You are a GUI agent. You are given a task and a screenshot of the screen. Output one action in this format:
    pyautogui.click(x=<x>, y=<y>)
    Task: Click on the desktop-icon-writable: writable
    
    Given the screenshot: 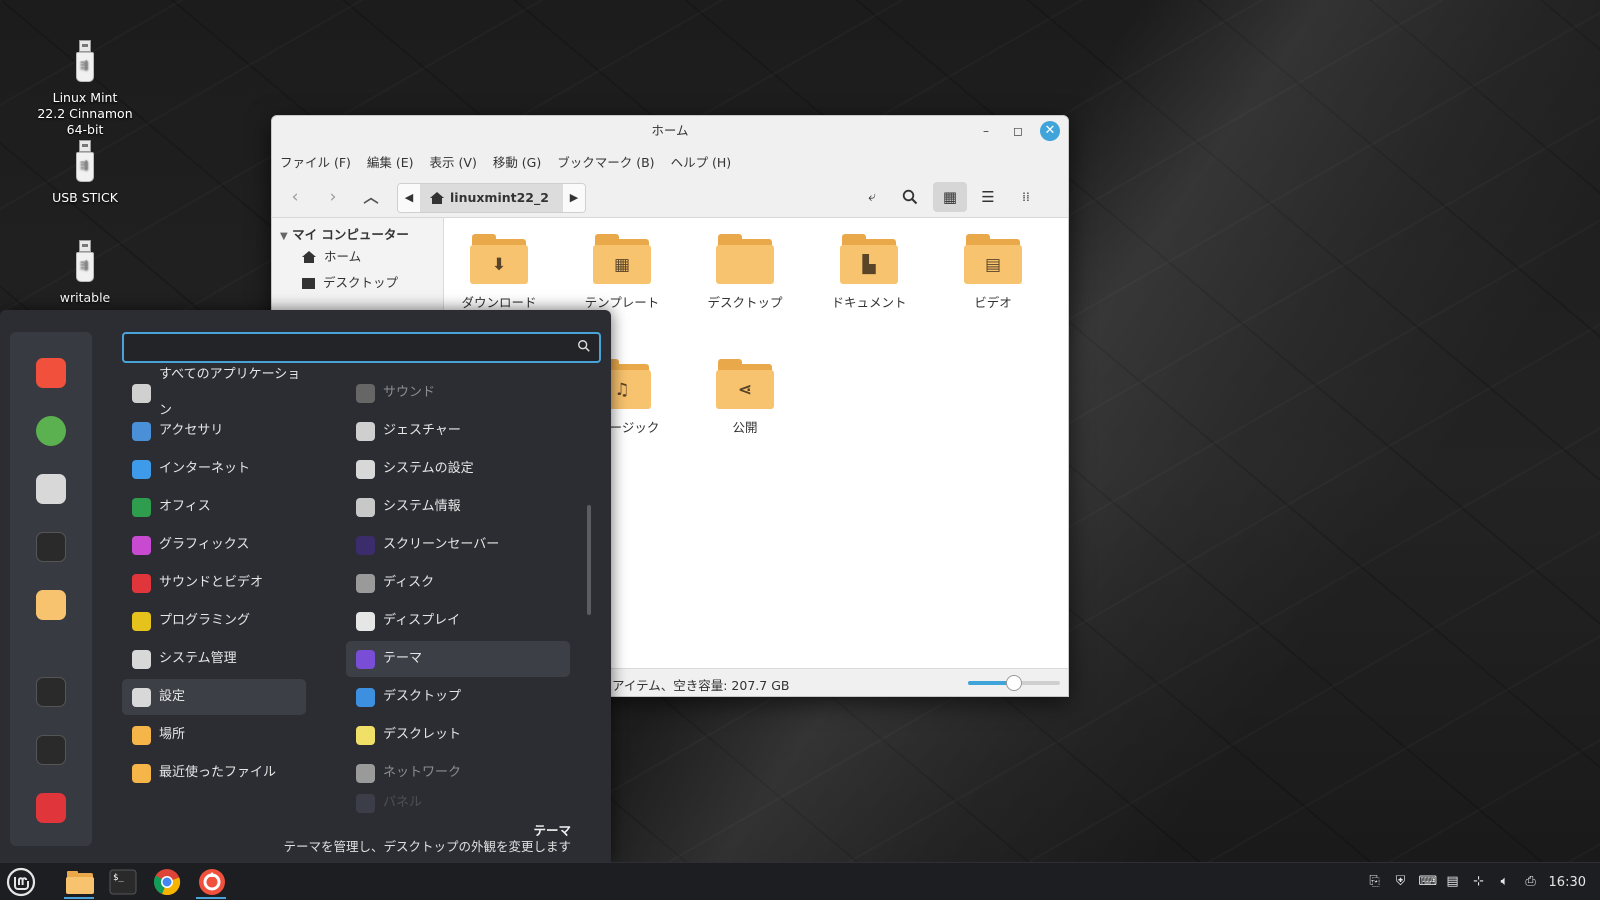 What is the action you would take?
    pyautogui.click(x=85, y=273)
    